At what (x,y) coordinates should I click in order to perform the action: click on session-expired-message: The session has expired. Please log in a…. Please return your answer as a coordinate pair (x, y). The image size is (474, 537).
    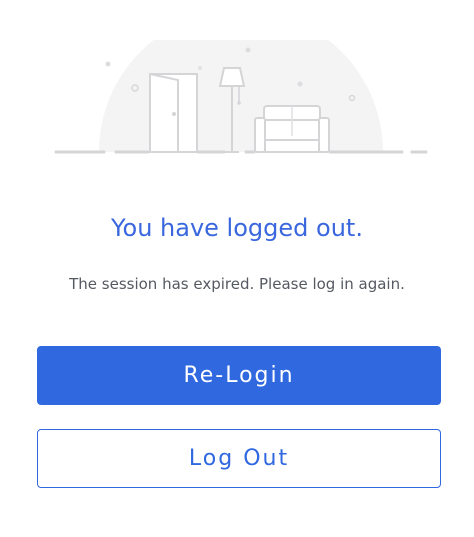
    Looking at the image, I should click on (237, 284).